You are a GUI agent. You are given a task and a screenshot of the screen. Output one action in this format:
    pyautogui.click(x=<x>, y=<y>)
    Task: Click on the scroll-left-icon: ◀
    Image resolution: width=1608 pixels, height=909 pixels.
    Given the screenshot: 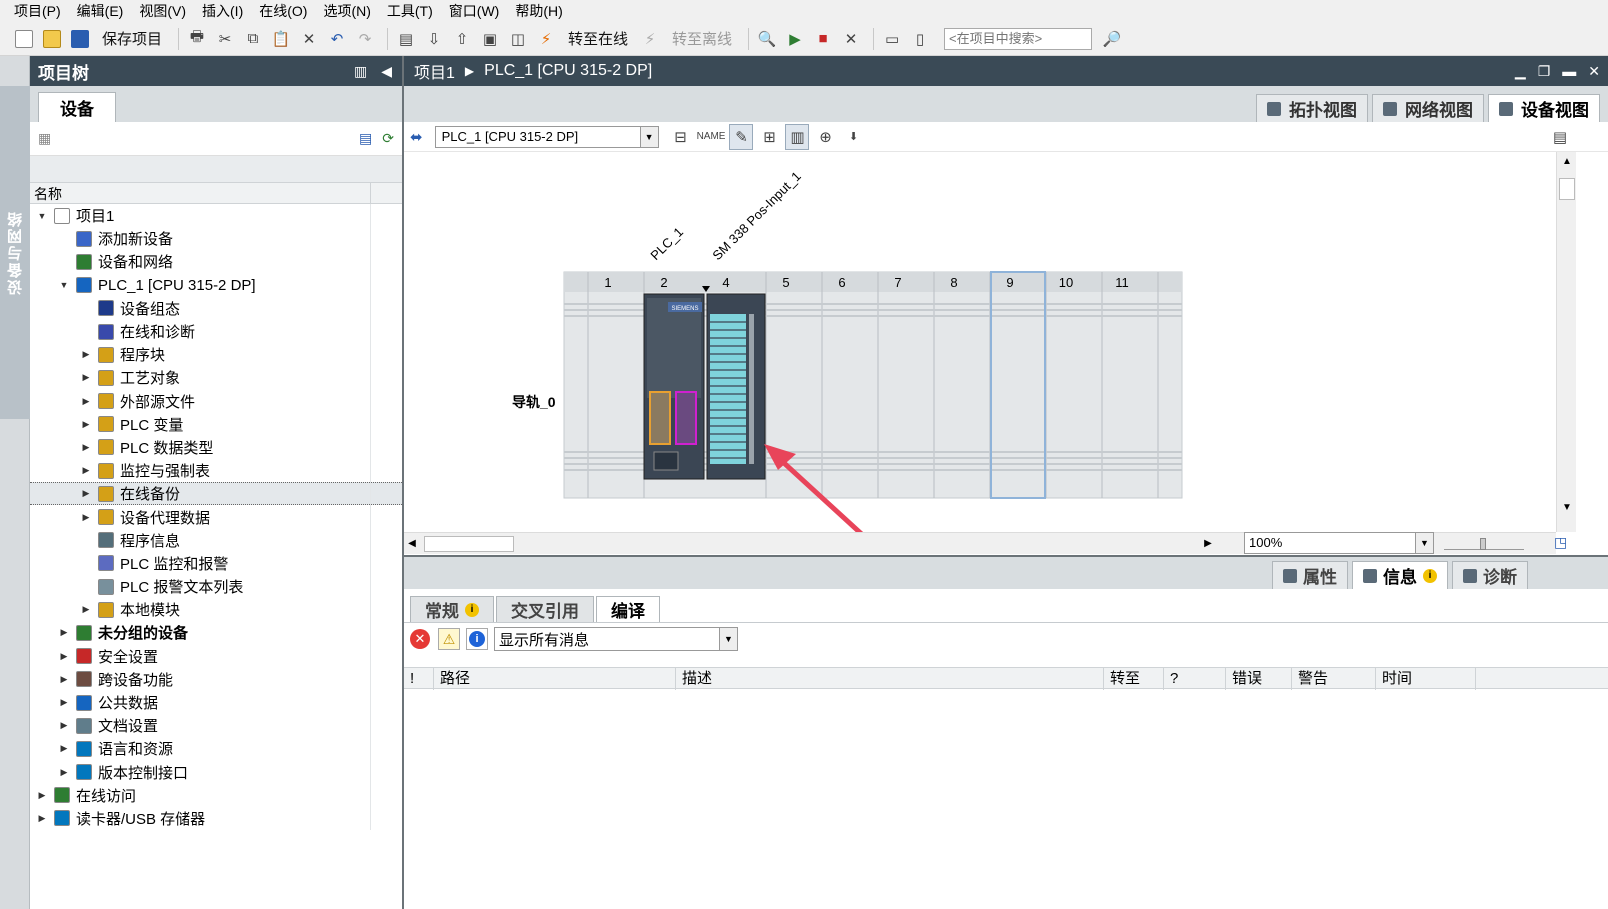 What is the action you would take?
    pyautogui.click(x=412, y=543)
    